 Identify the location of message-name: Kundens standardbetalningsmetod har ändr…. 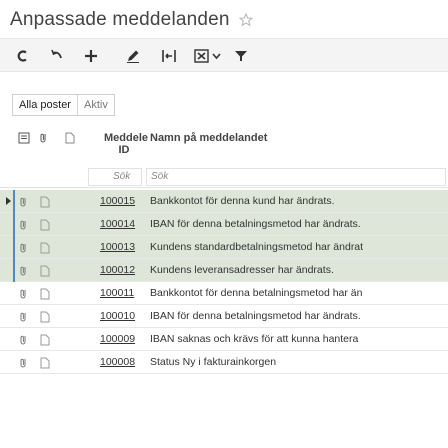
(257, 247).